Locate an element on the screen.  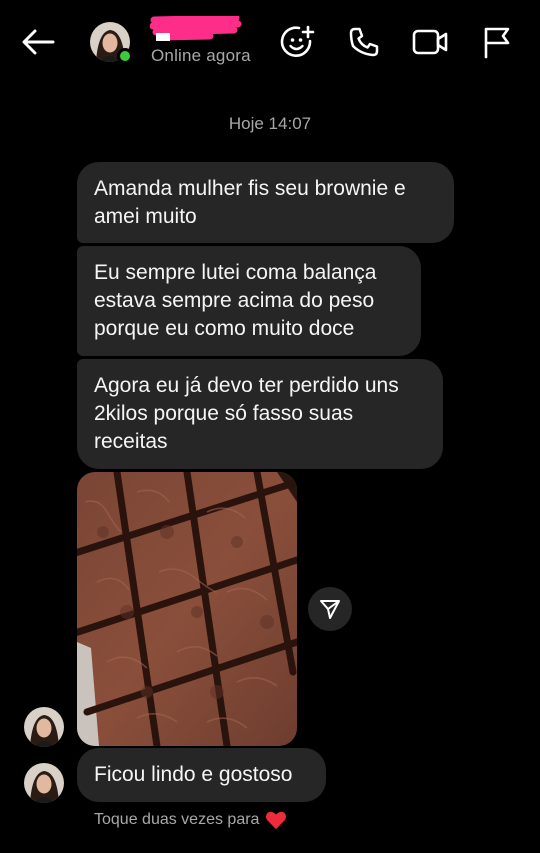
heart-icon is located at coordinates (276, 820).